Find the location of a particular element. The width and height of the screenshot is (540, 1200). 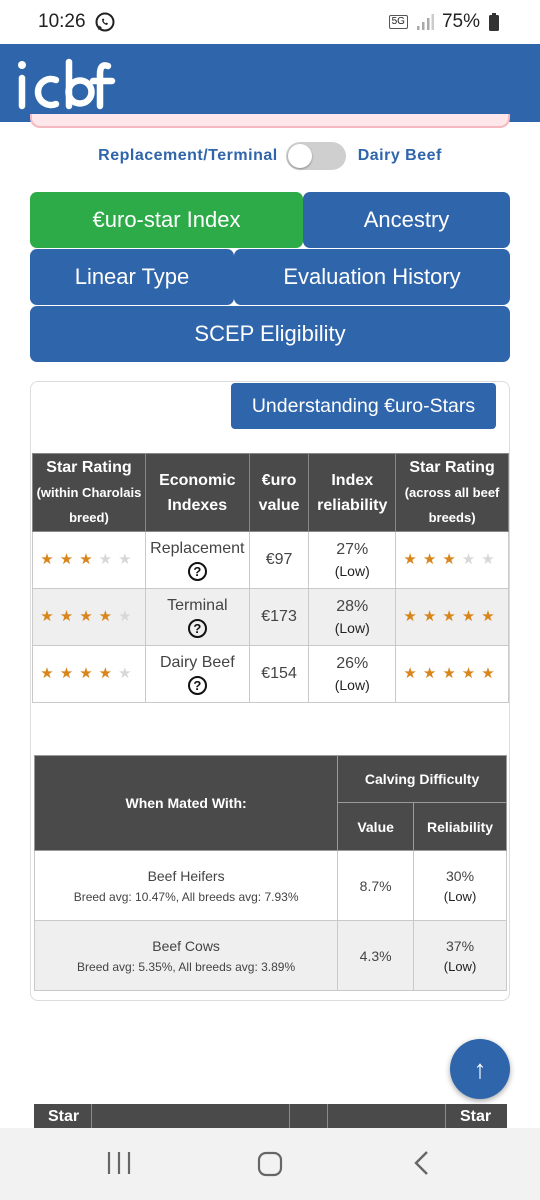

recent-apps-icon is located at coordinates (119, 1163).